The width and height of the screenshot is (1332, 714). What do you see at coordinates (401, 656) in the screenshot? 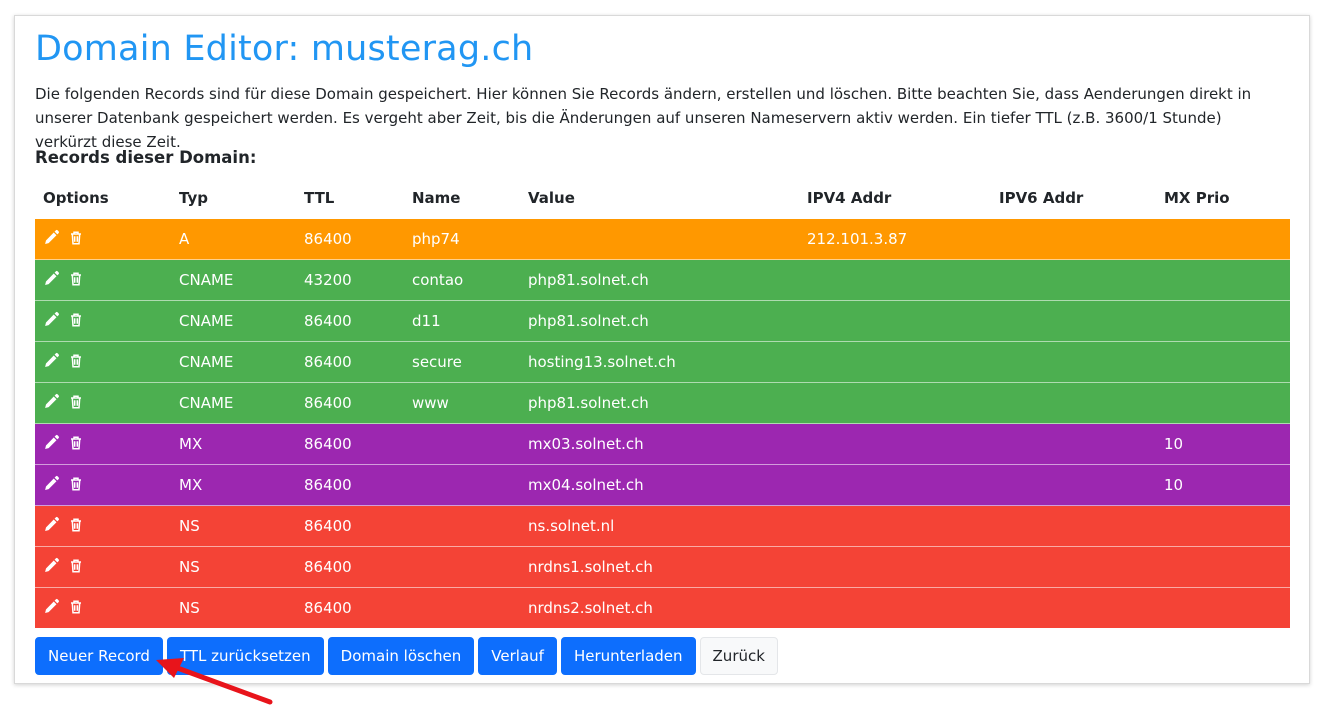
I see `delete-domain-button: Domain löschen` at bounding box center [401, 656].